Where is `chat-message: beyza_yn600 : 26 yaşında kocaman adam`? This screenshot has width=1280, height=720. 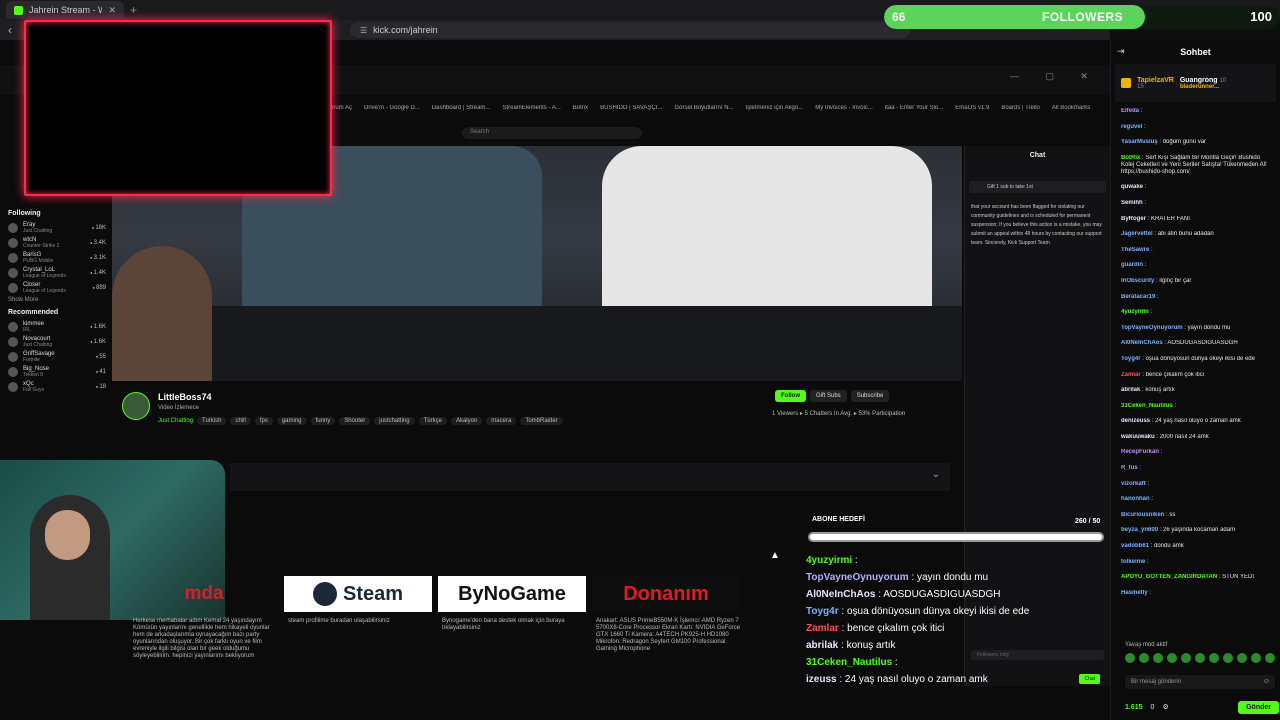 chat-message: beyza_yn600 : 26 yaşında kocaman adam is located at coordinates (1196, 530).